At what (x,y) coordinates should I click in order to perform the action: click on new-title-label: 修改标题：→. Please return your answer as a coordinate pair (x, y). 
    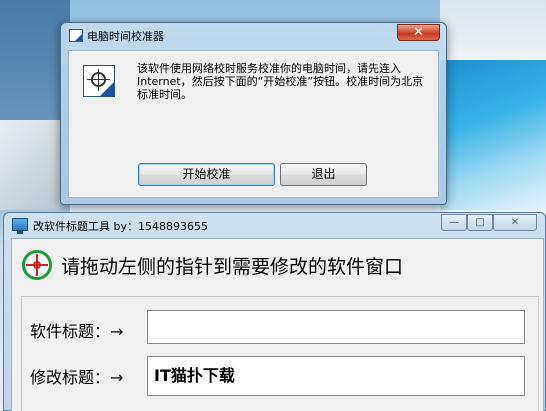
    Looking at the image, I should click on (77, 377).